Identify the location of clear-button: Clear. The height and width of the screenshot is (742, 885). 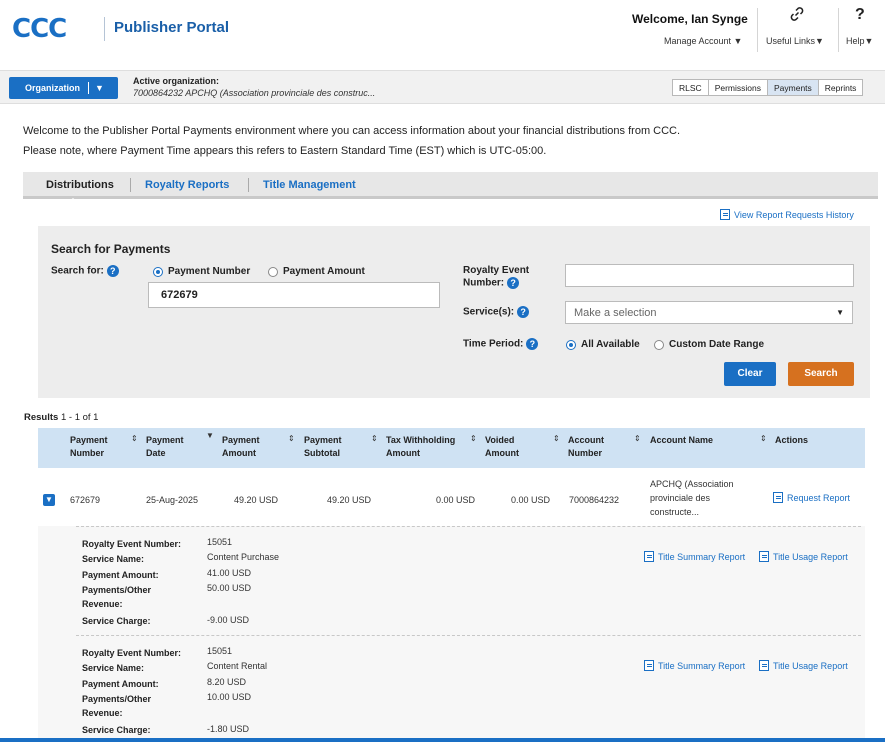
(750, 374).